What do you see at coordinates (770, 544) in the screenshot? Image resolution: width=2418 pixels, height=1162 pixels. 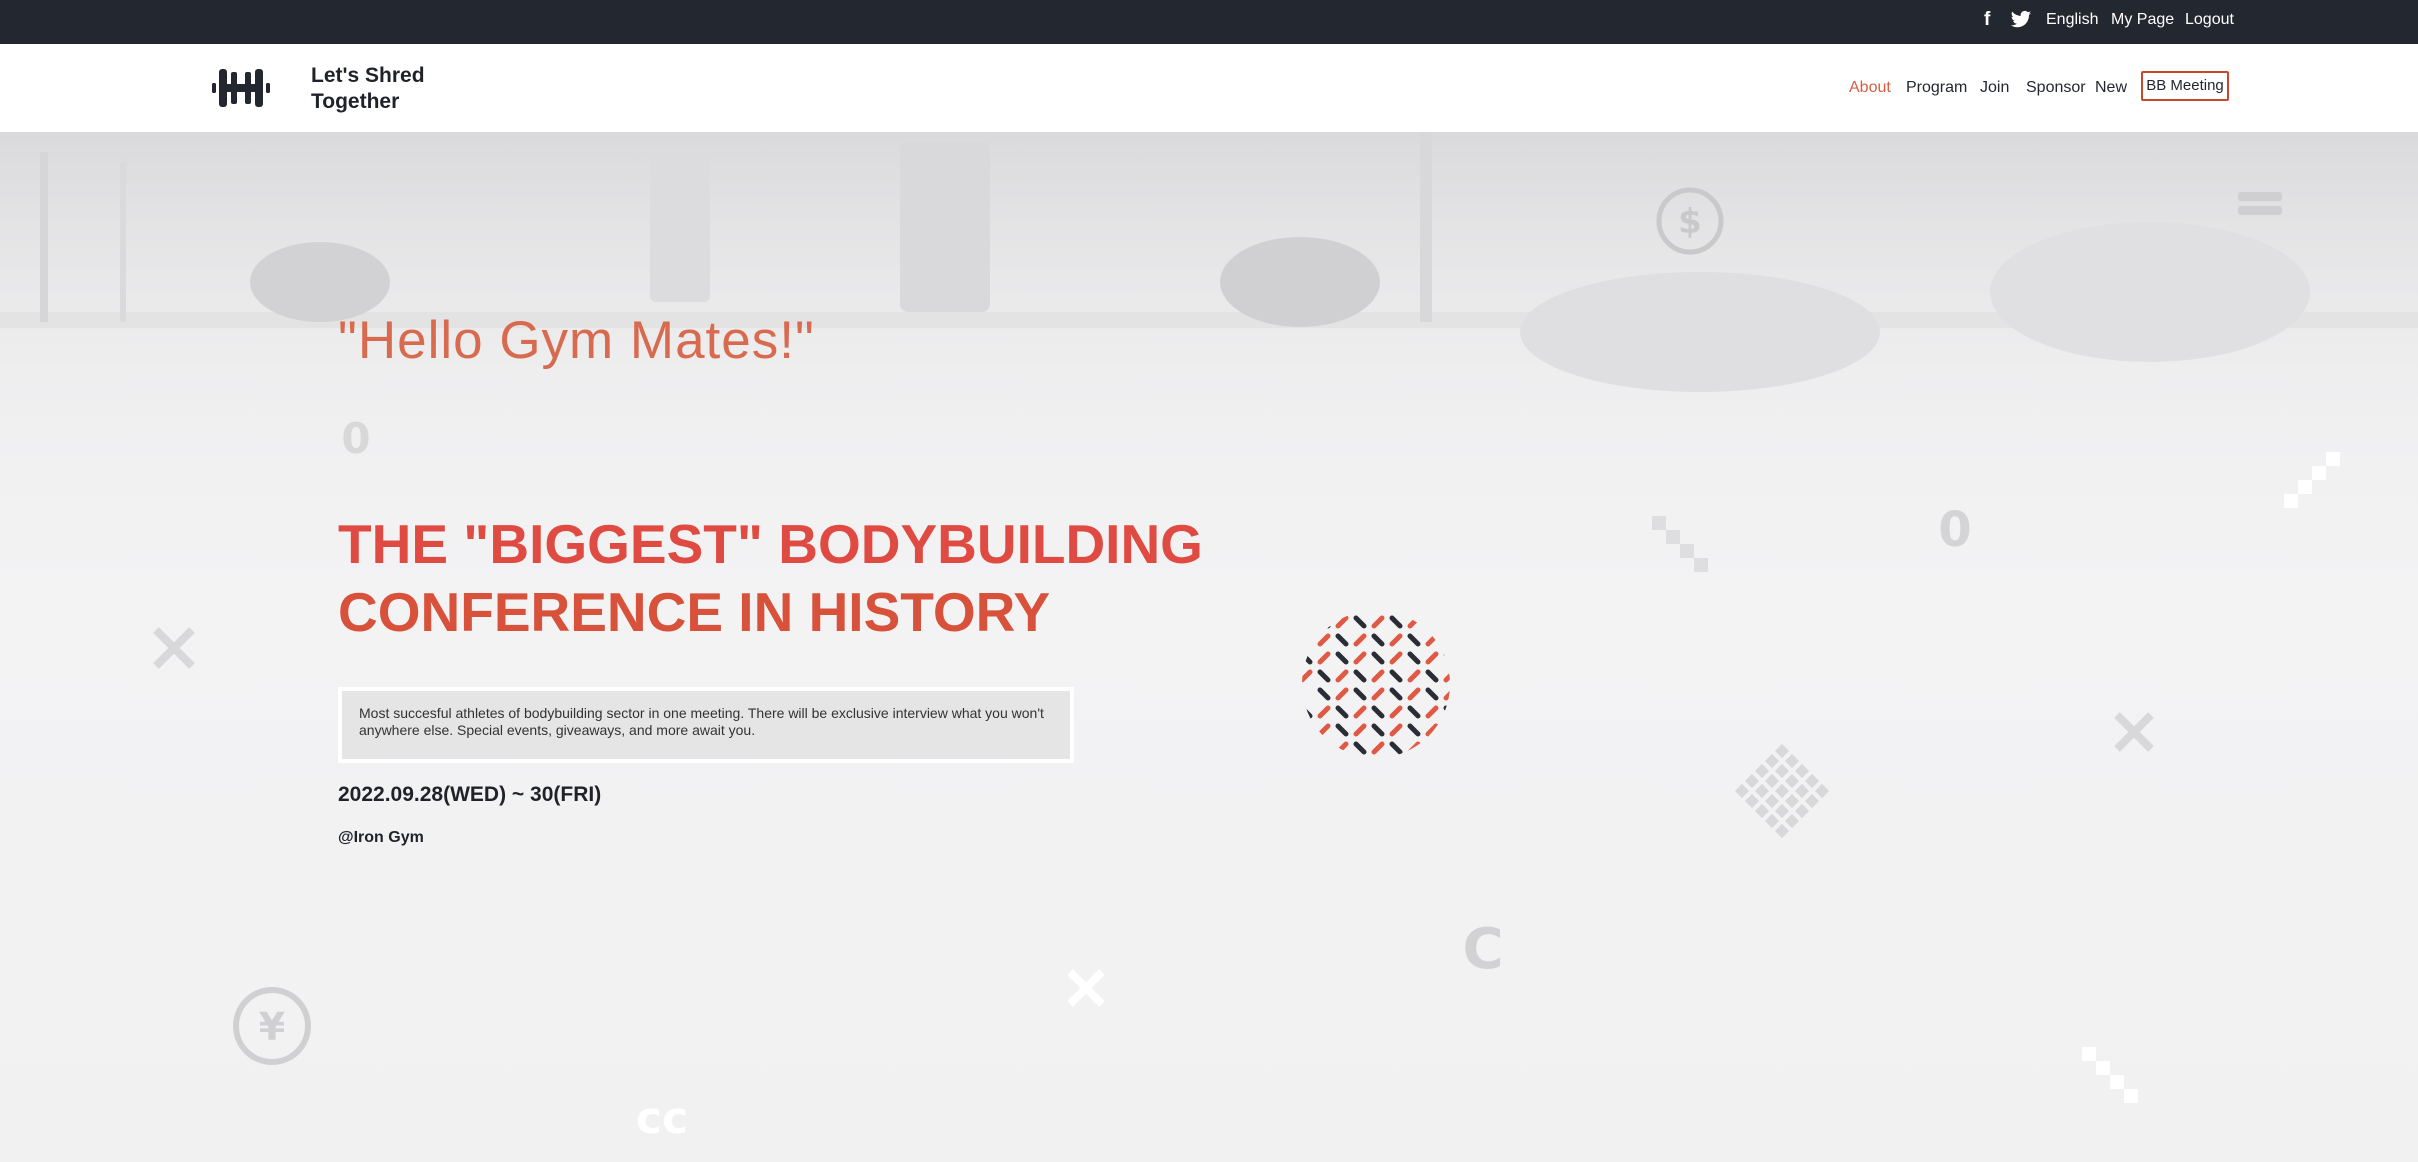 I see `headline-line-1: THE "BIGGEST" BODYBUILDING` at bounding box center [770, 544].